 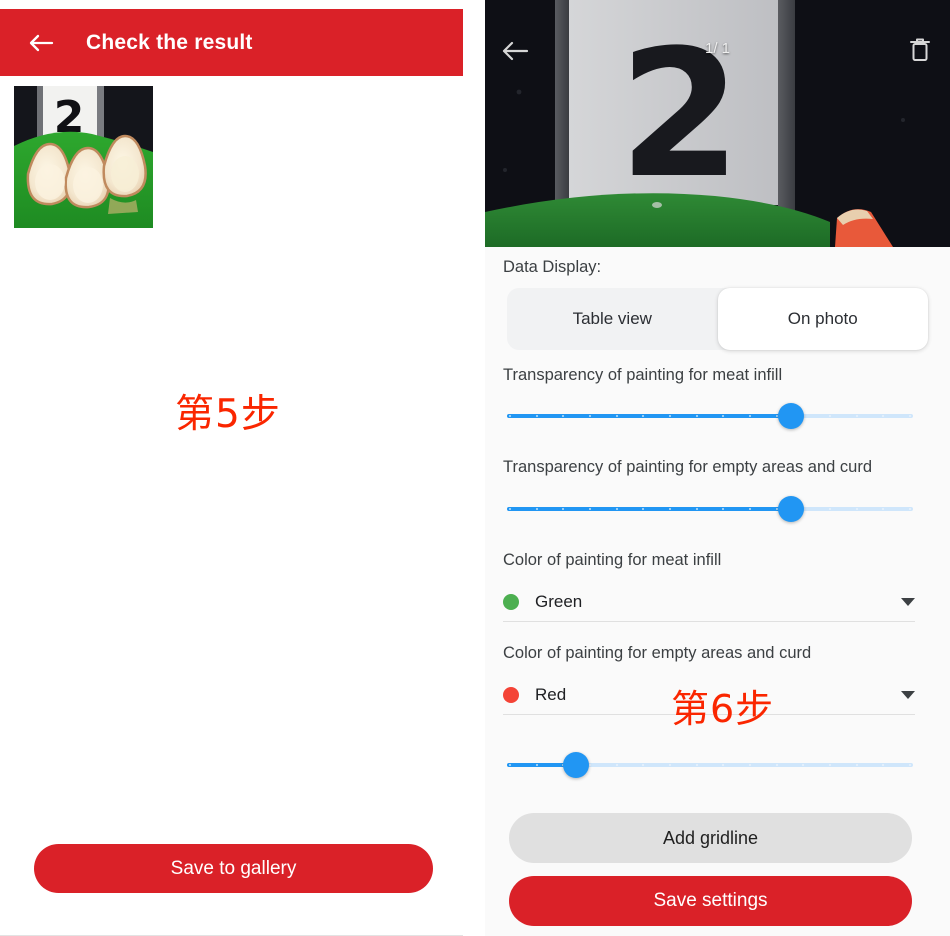 I want to click on arrow-left-icon, so click(x=41, y=43).